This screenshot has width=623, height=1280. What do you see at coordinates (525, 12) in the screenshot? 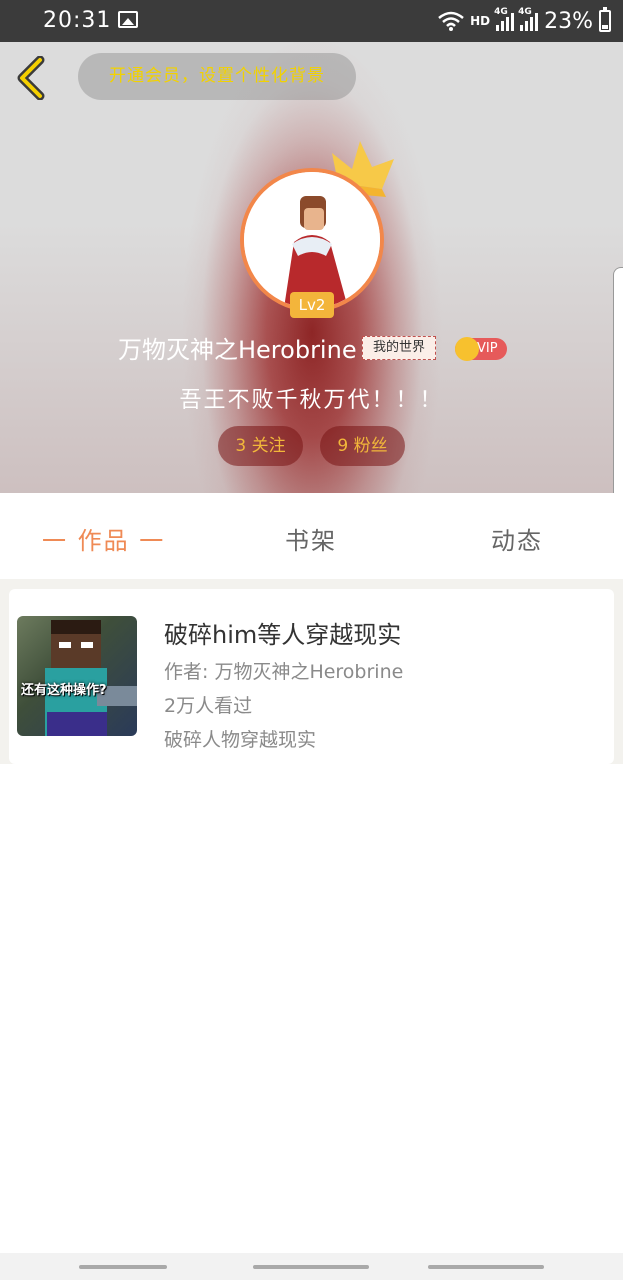
I see `sim2-label: 4G` at bounding box center [525, 12].